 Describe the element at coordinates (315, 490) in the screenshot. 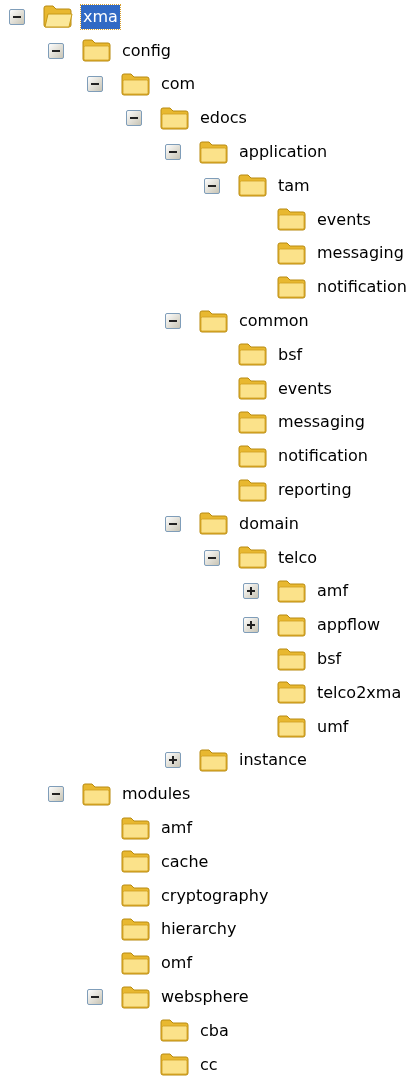

I see `tree-item: reporting` at that location.